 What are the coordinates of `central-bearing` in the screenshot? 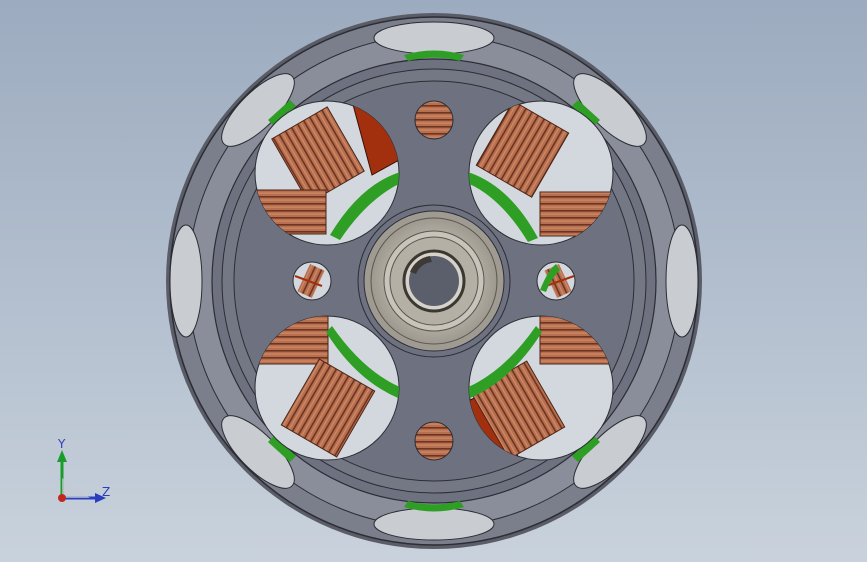 It's located at (434, 281).